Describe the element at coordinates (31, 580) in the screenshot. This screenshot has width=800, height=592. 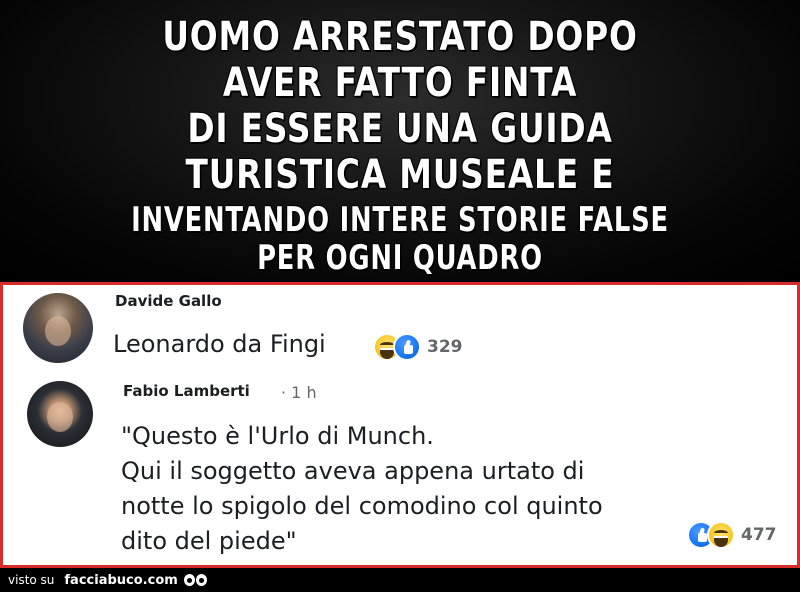
I see `seen-on-label: visto su` at that location.